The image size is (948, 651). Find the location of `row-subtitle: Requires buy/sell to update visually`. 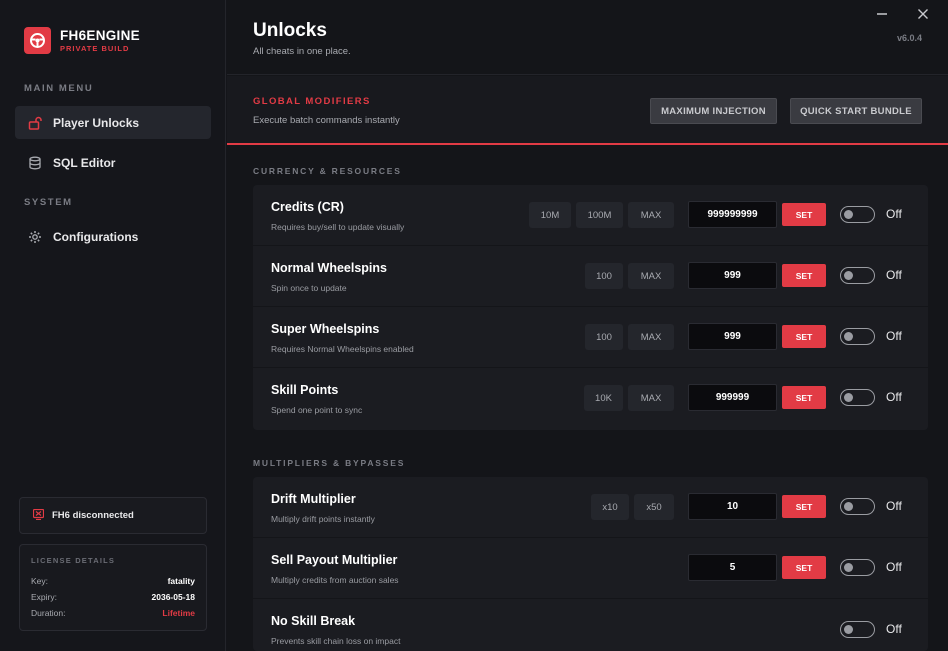

row-subtitle: Requires buy/sell to update visually is located at coordinates (338, 227).